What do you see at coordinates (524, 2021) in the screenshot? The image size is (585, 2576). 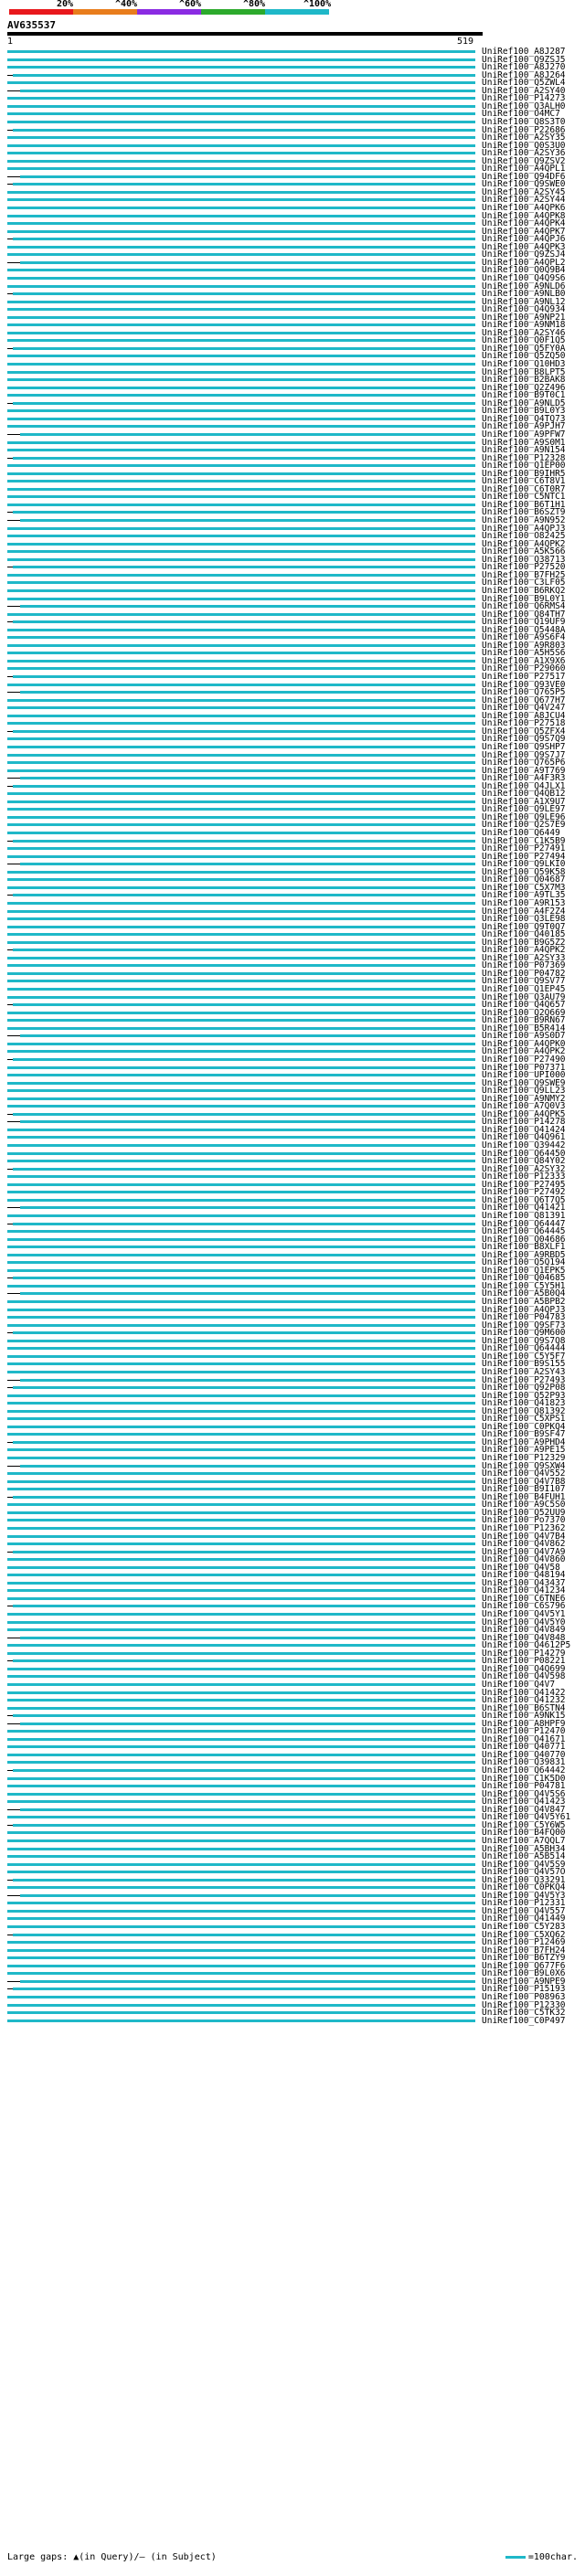 I see `hit-label: UniRef100_C0P497` at bounding box center [524, 2021].